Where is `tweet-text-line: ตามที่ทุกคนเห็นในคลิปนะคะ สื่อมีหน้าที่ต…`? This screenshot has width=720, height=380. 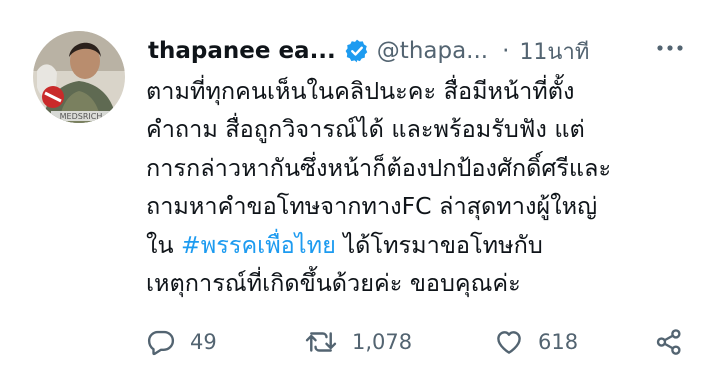 tweet-text-line: ตามที่ทุกคนเห็นในคลิปนะคะ สื่อมีหน้าที่ต… is located at coordinates (360, 91).